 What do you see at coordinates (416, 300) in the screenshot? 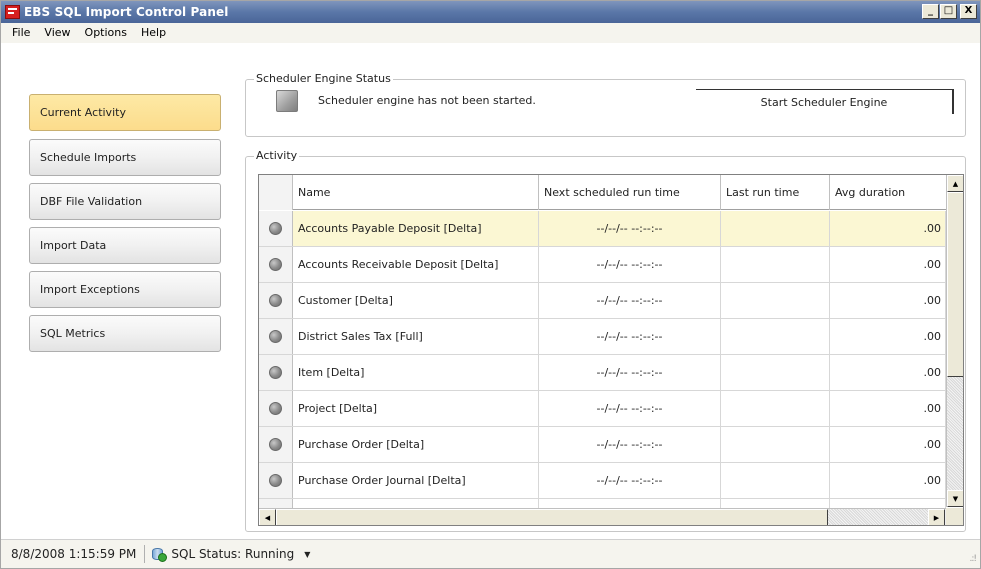
I see `cell-name: Customer [Delta]` at bounding box center [416, 300].